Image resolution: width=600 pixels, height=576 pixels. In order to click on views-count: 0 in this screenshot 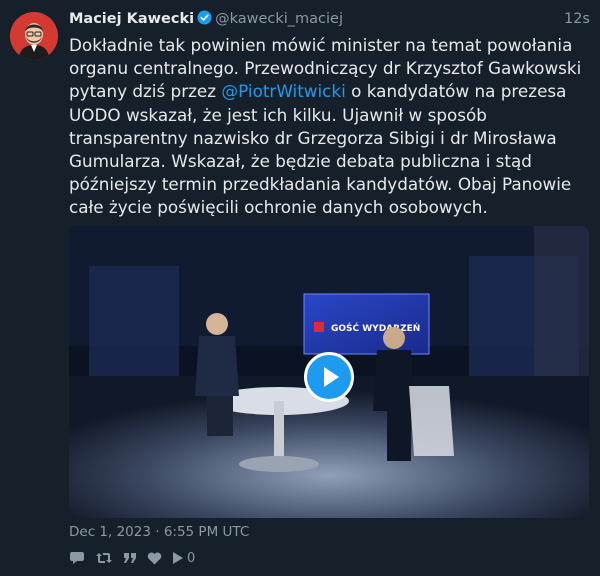, I will do `click(191, 558)`.